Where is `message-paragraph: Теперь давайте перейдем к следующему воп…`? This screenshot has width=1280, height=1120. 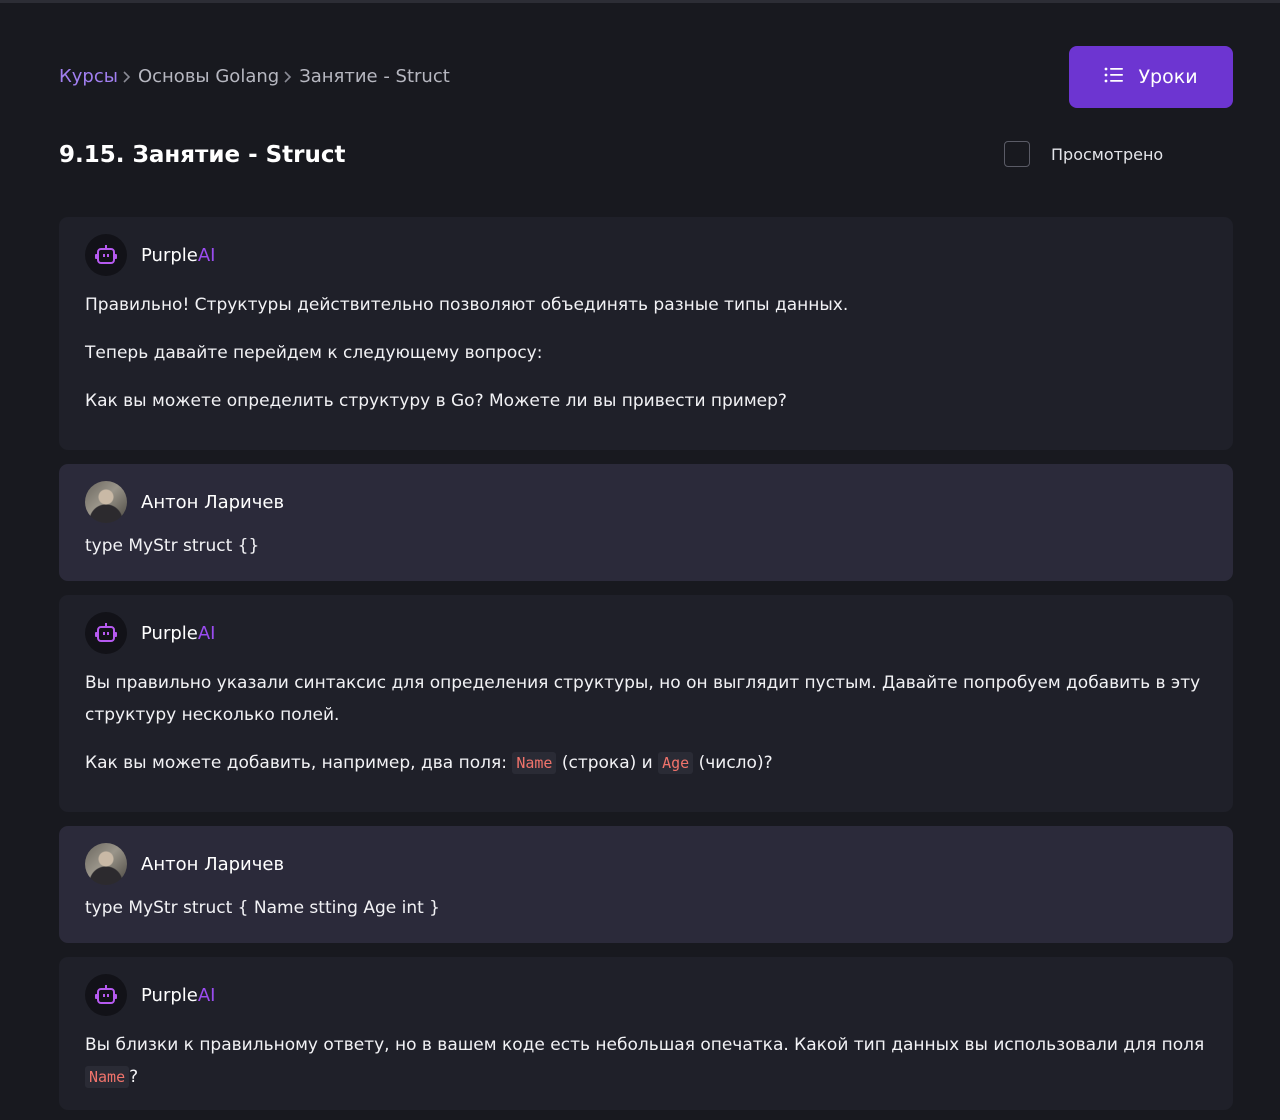 message-paragraph: Теперь давайте перейдем к следующему воп… is located at coordinates (314, 353).